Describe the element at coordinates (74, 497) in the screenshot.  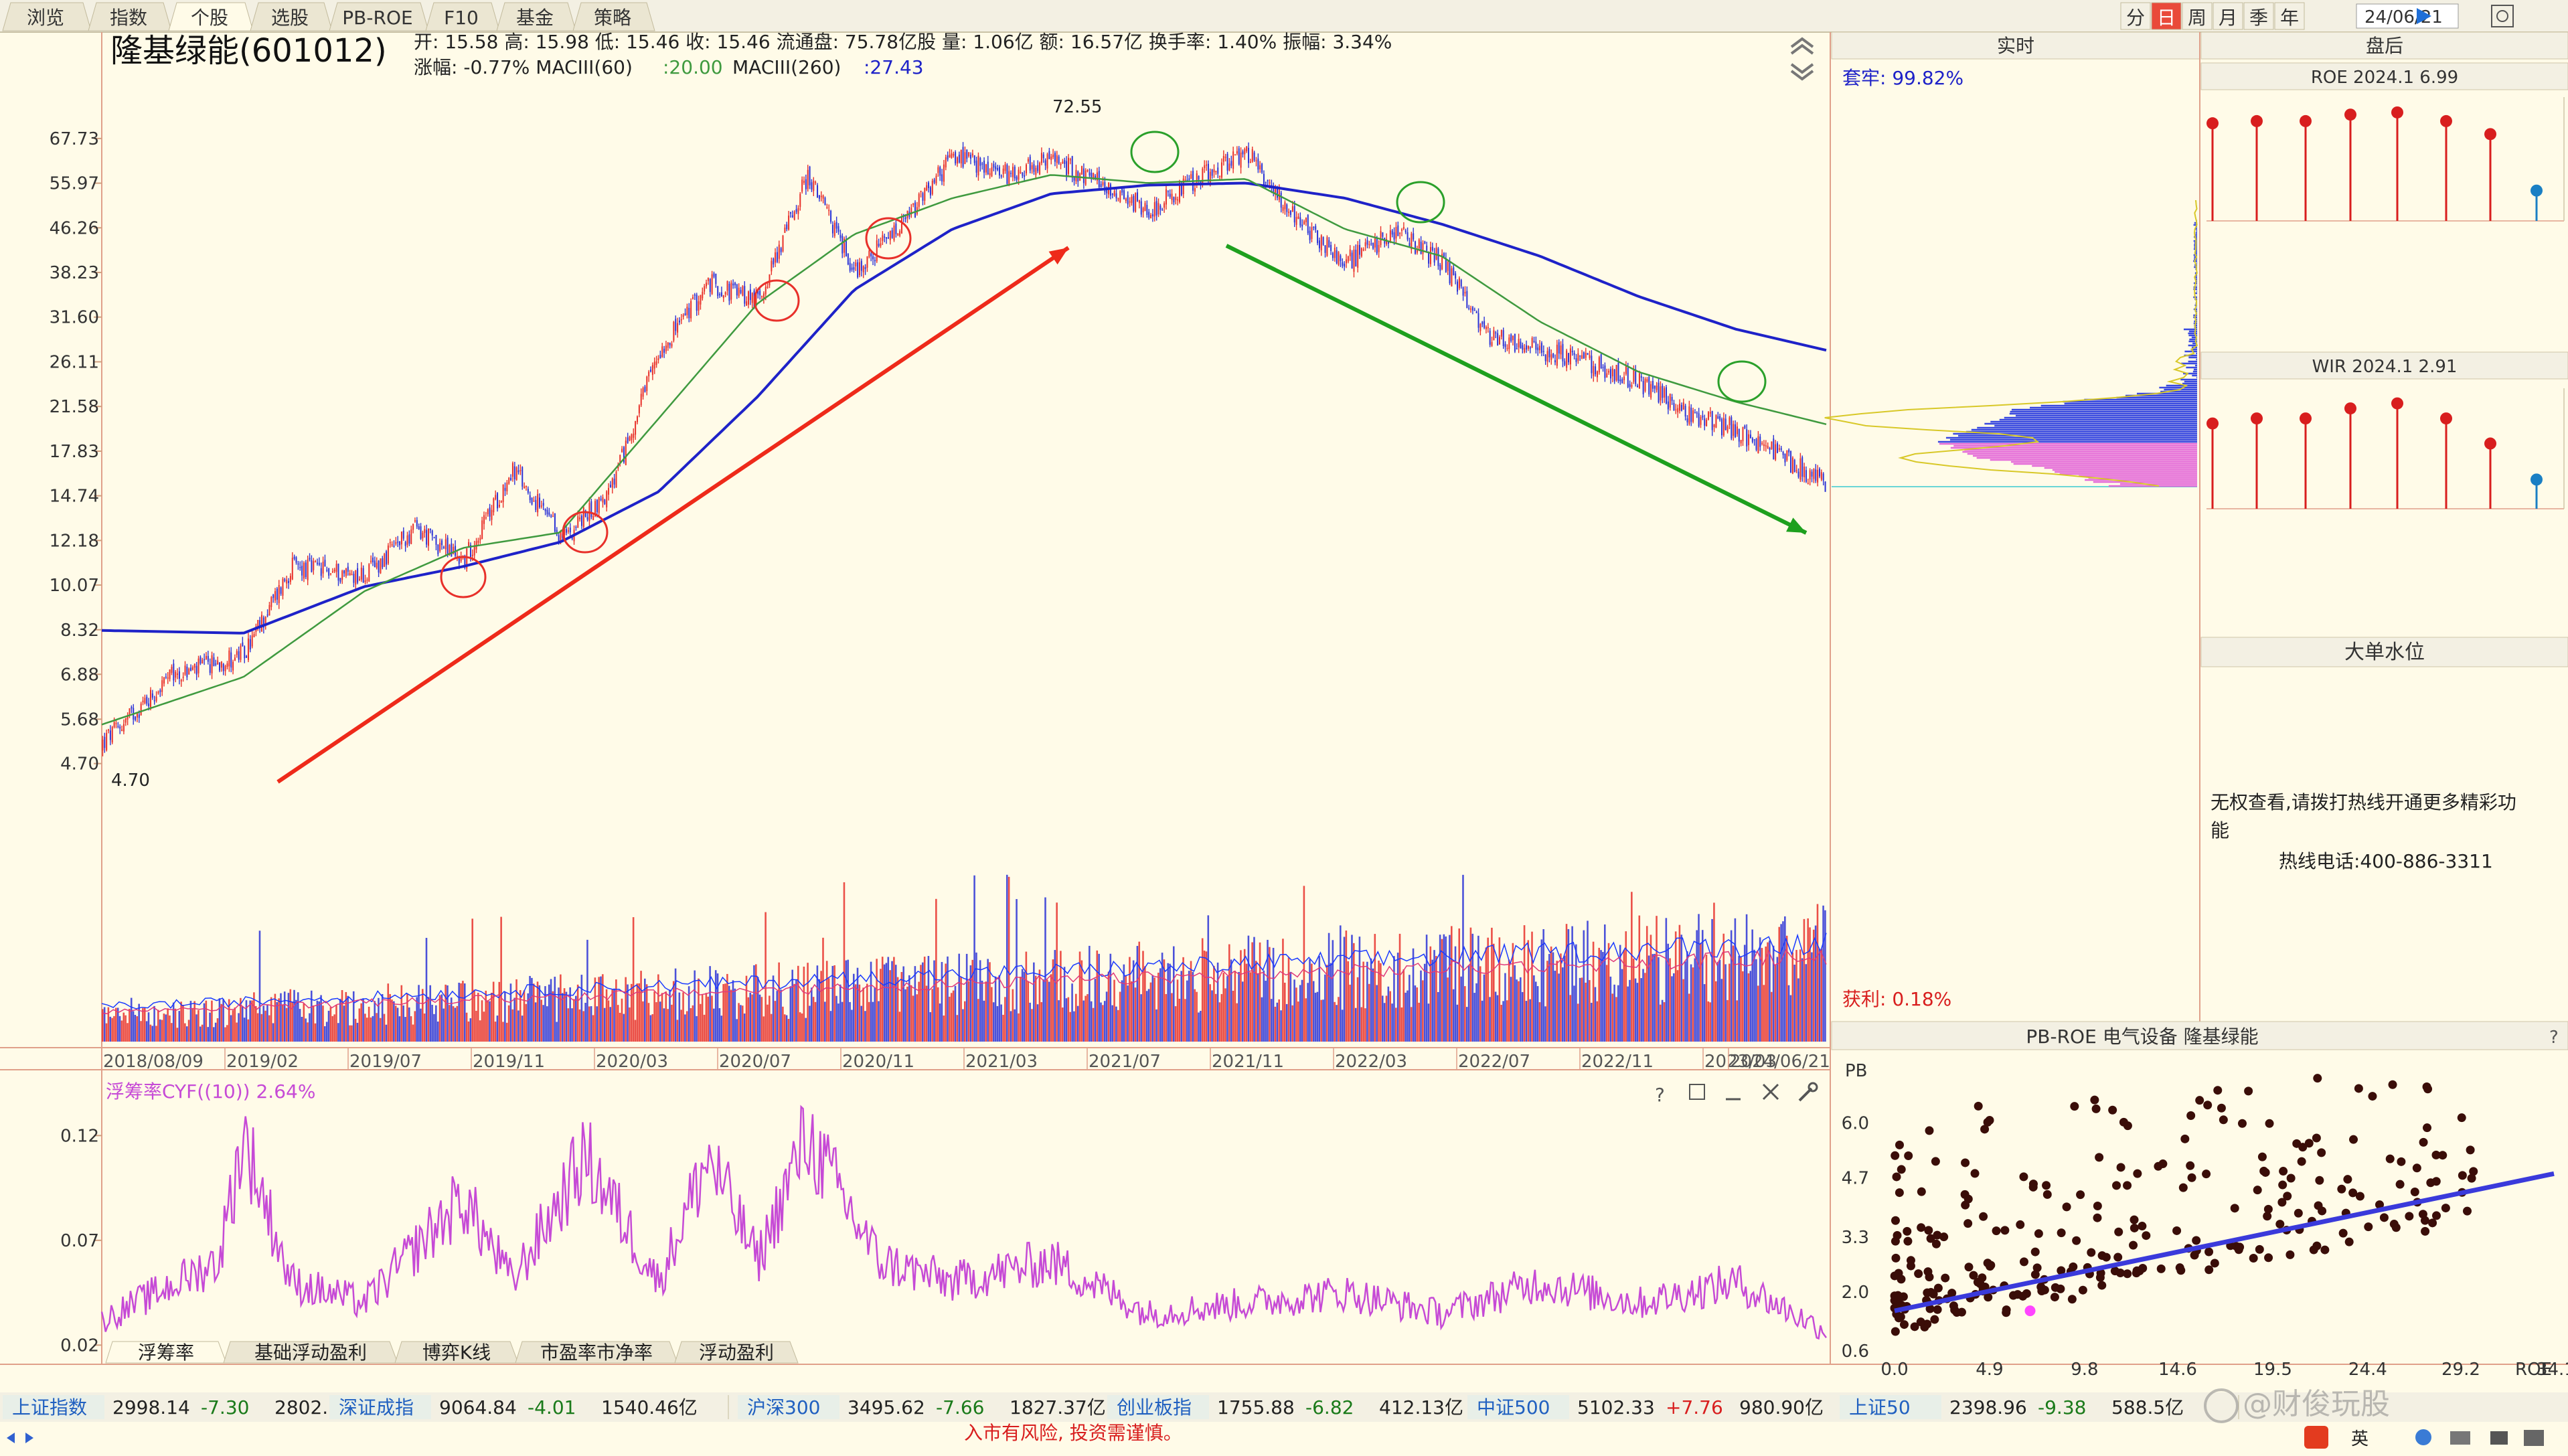
I see `price-tick-label: 14.74` at that location.